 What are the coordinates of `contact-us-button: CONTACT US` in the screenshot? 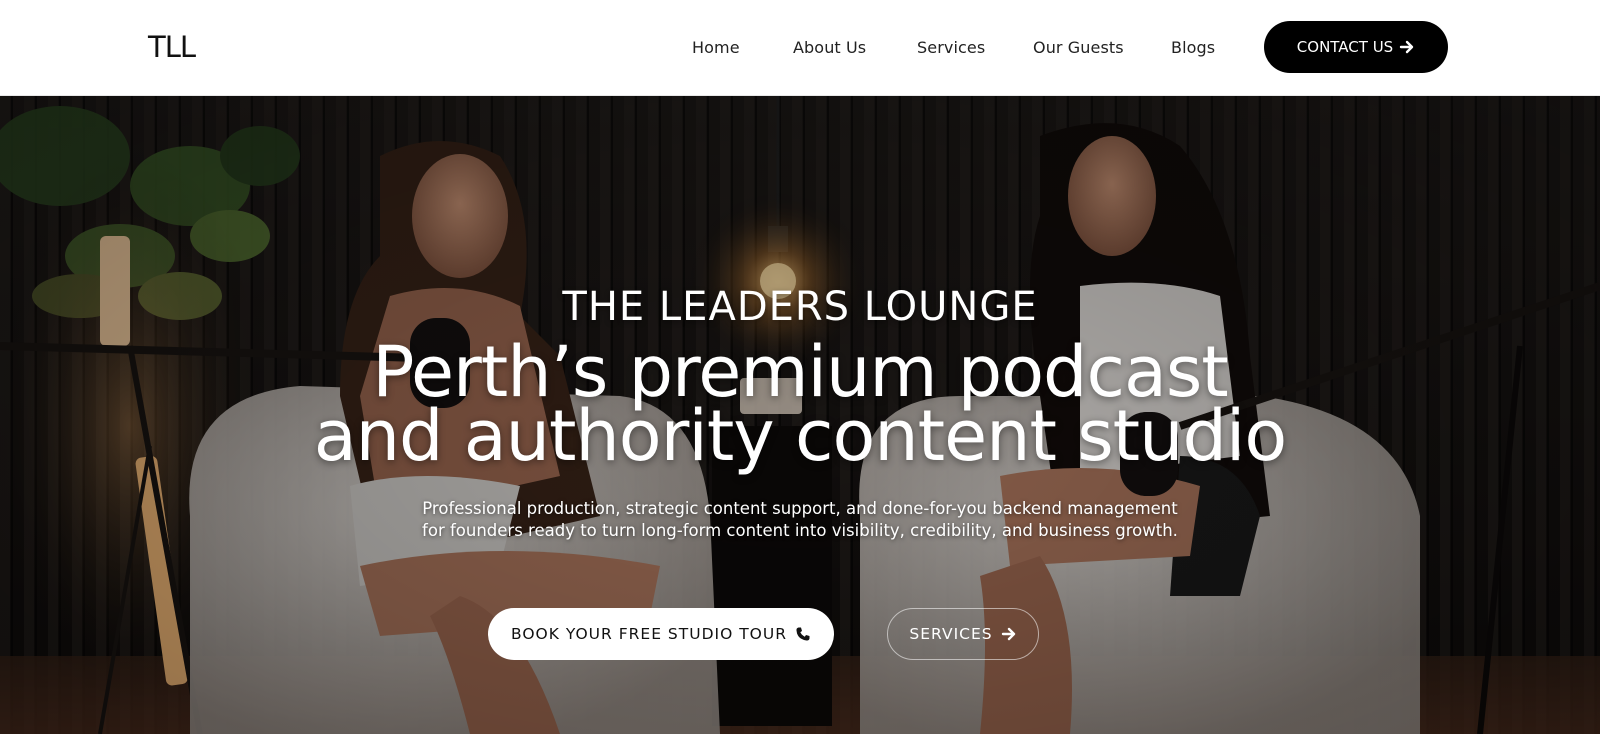 It's located at (1356, 47).